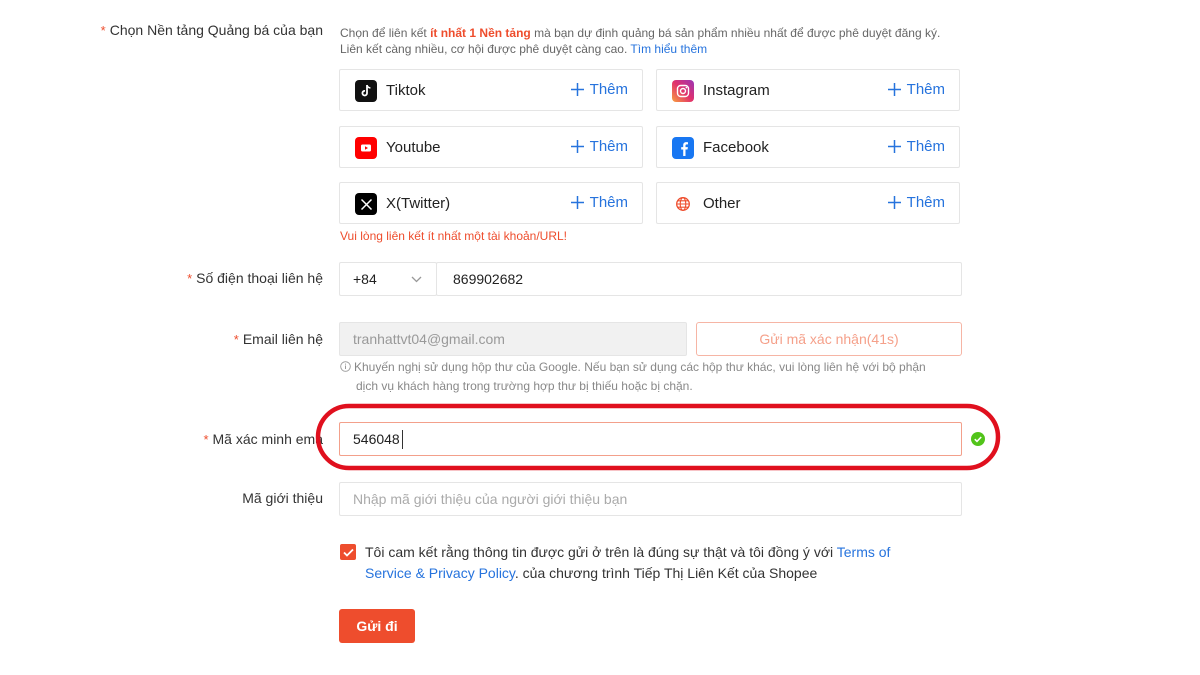 Image resolution: width=1200 pixels, height=675 pixels. Describe the element at coordinates (416, 279) in the screenshot. I see `chevron-down-icon` at that location.